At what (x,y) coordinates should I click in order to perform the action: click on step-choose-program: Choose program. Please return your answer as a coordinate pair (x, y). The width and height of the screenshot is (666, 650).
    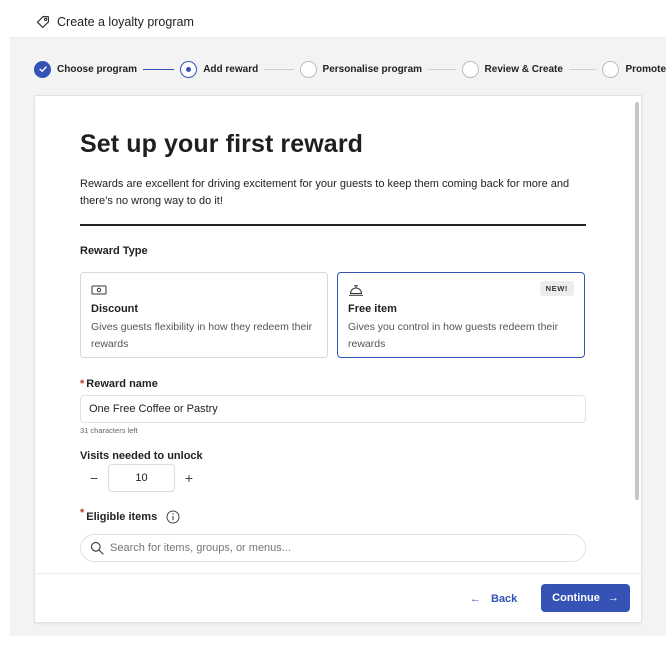
    Looking at the image, I should click on (86, 69).